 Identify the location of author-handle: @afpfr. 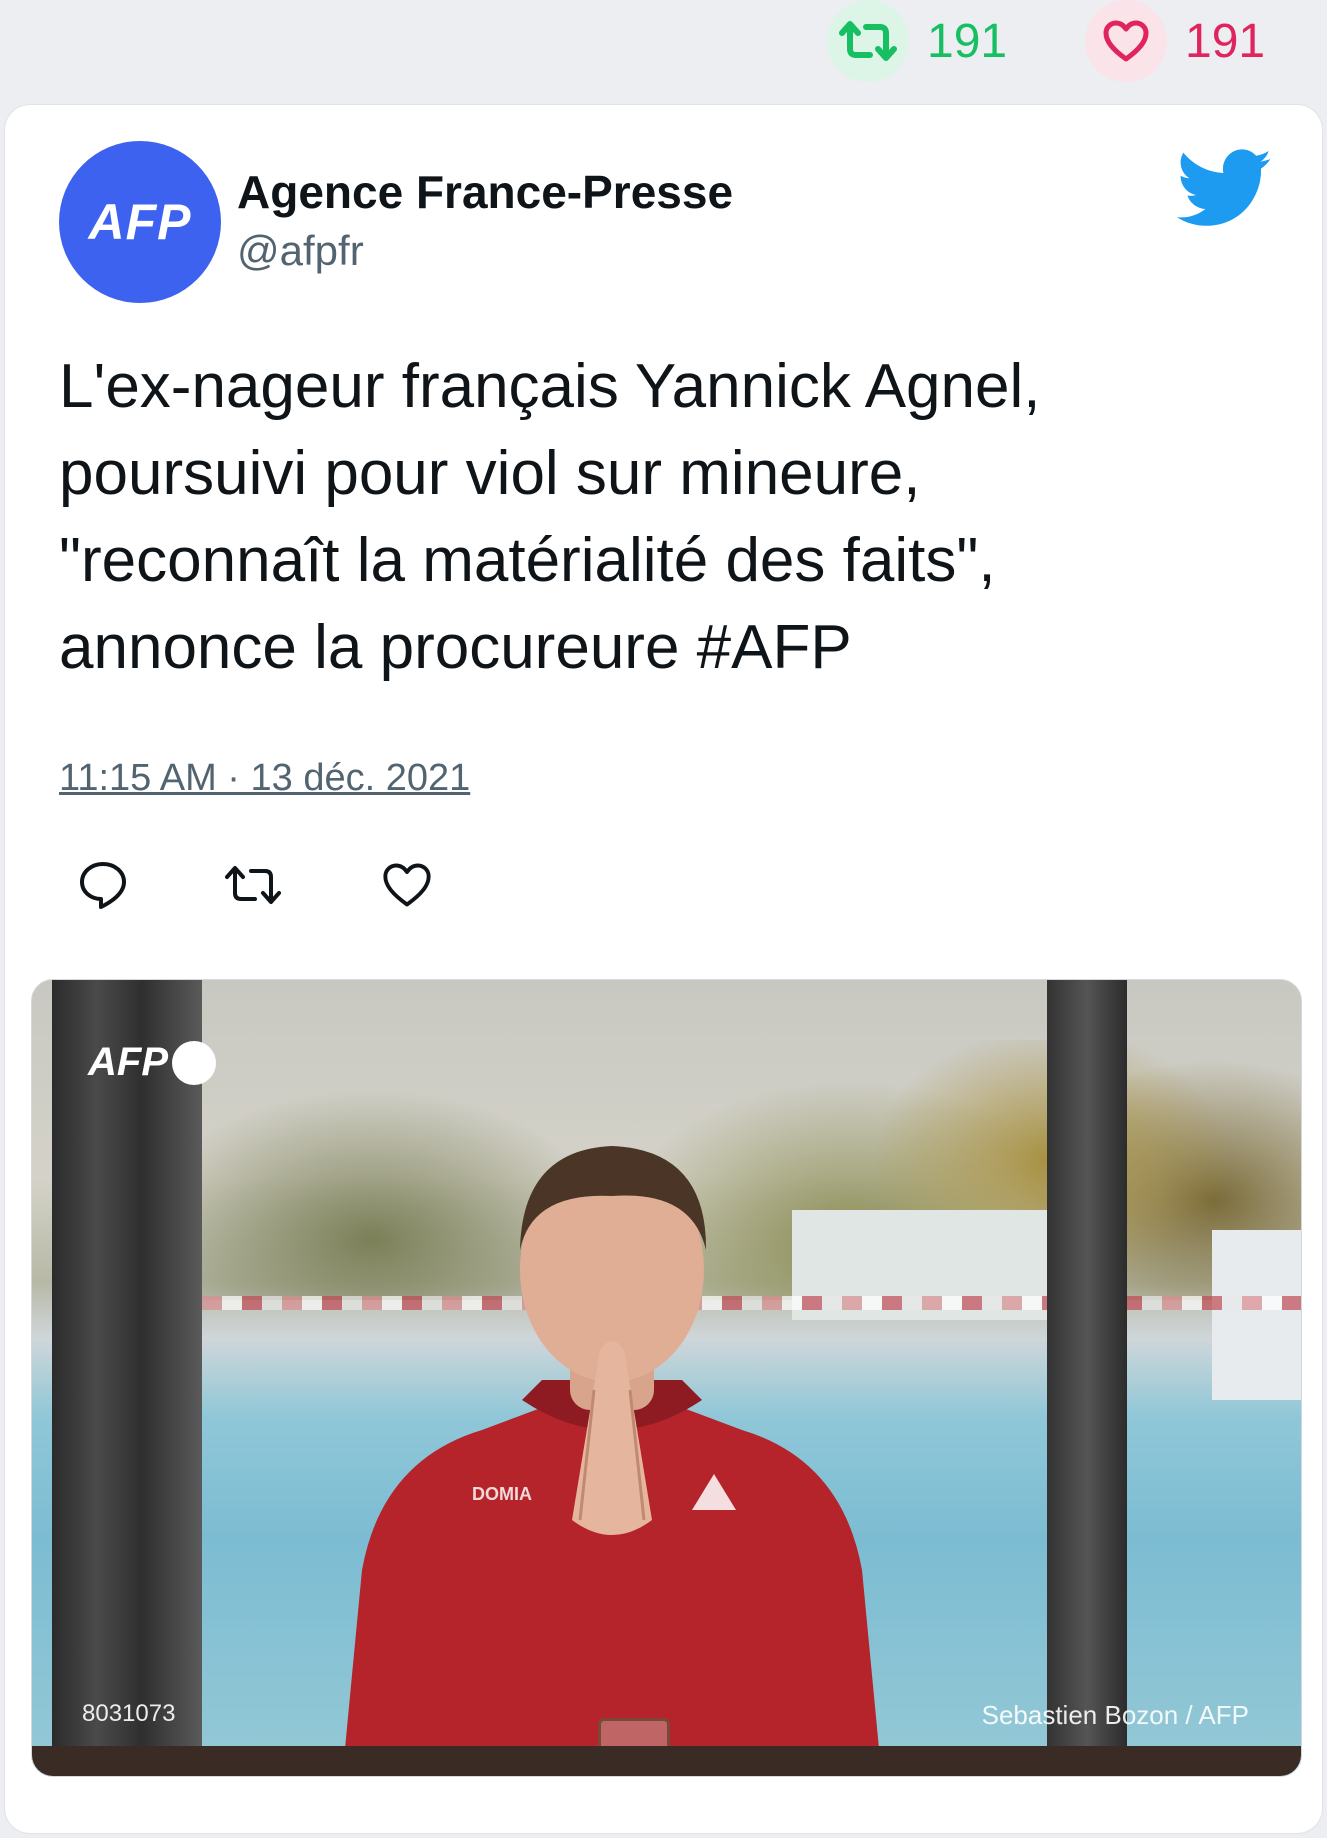
(300, 251).